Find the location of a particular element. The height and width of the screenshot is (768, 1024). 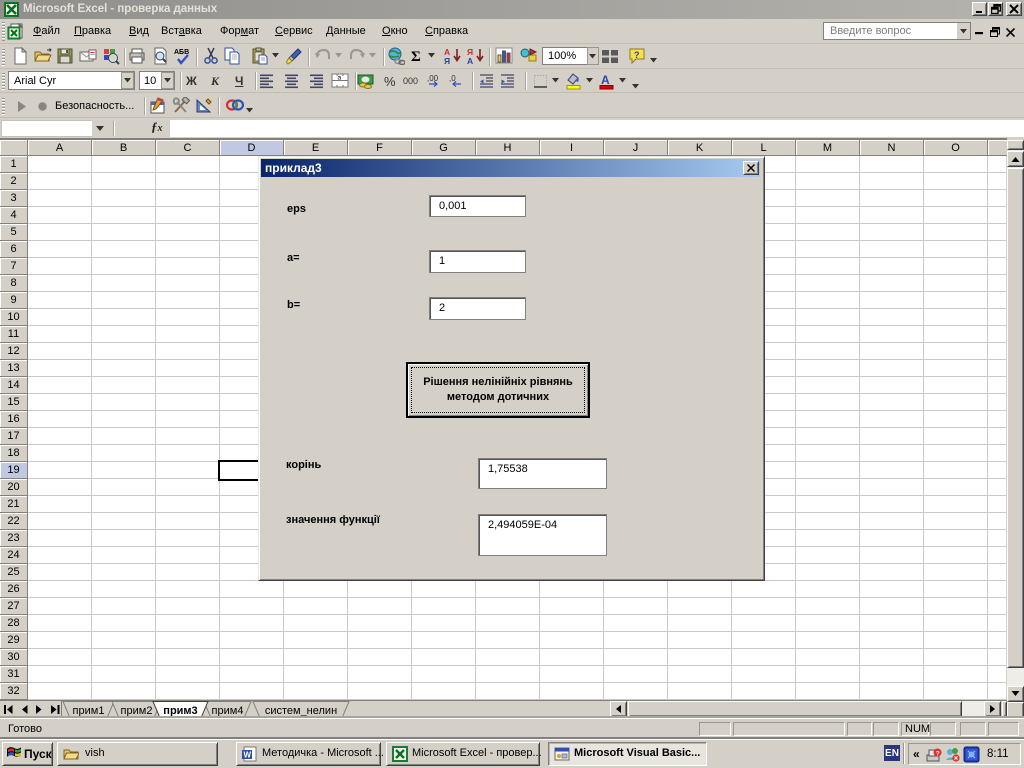

svg-text: 000 is located at coordinates (410, 81).